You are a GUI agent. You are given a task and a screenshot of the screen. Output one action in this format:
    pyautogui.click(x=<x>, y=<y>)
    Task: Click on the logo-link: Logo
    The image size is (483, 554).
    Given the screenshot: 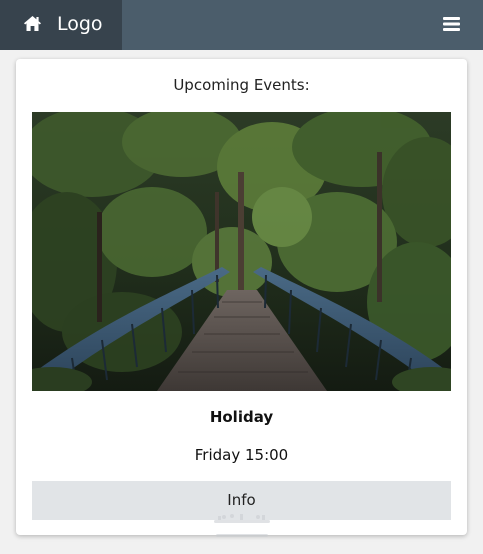 What is the action you would take?
    pyautogui.click(x=61, y=25)
    